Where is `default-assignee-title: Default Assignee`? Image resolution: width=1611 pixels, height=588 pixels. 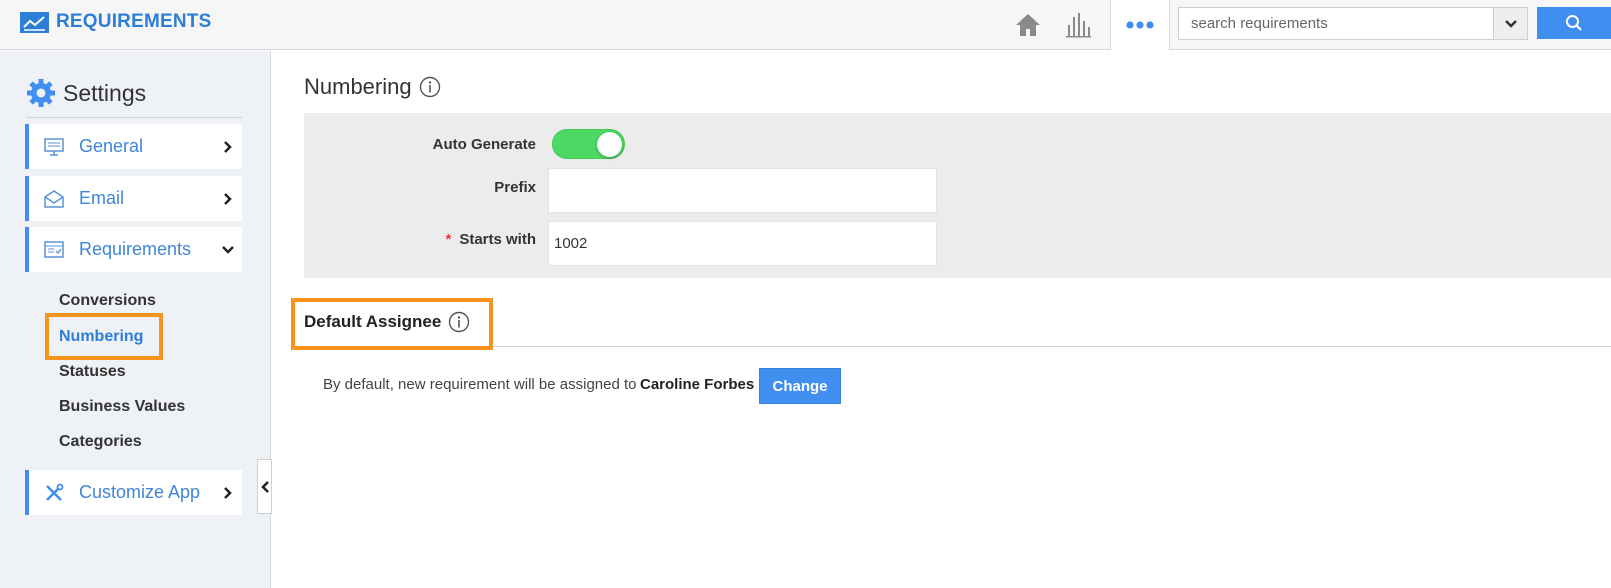
default-assignee-title: Default Assignee is located at coordinates (387, 322).